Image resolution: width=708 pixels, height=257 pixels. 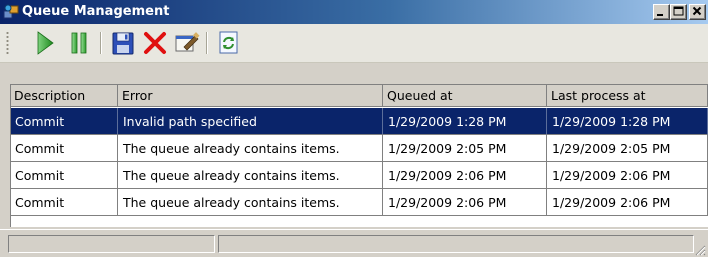 I want to click on title-bar: Queue Management, so click(x=354, y=12).